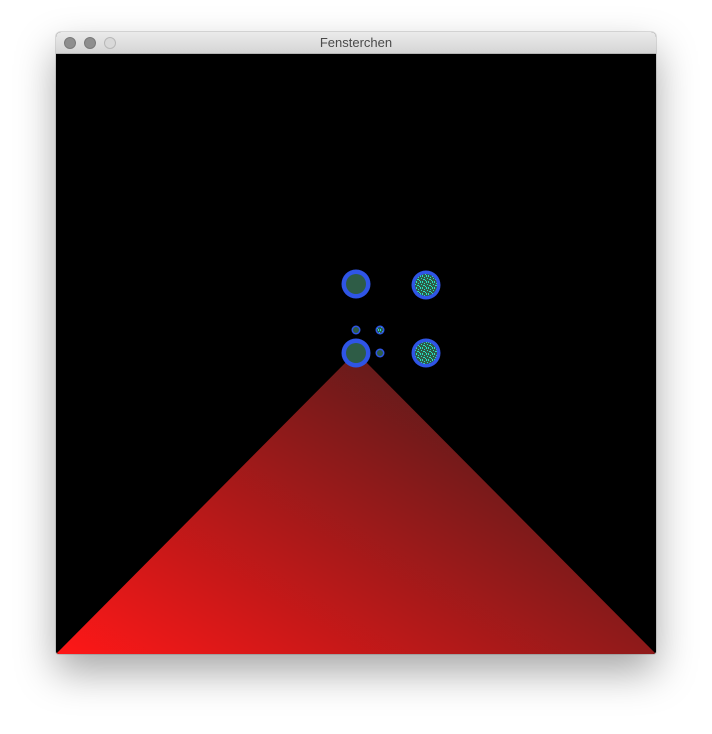 Image resolution: width=712 pixels, height=734 pixels. Describe the element at coordinates (356, 284) in the screenshot. I see `circle-top-left` at that location.